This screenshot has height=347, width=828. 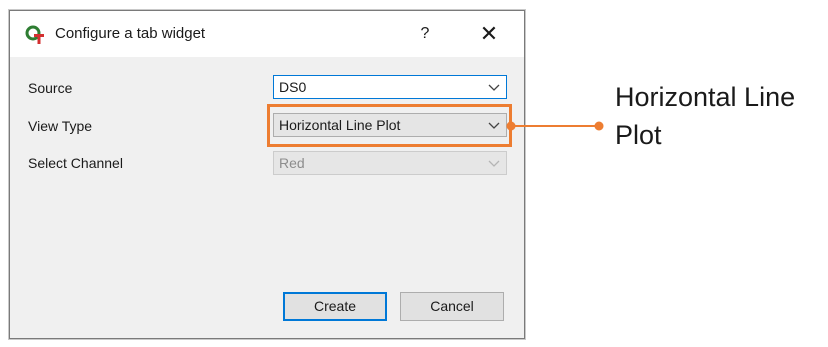 What do you see at coordinates (638, 135) in the screenshot?
I see `callout-line-2: Plot` at bounding box center [638, 135].